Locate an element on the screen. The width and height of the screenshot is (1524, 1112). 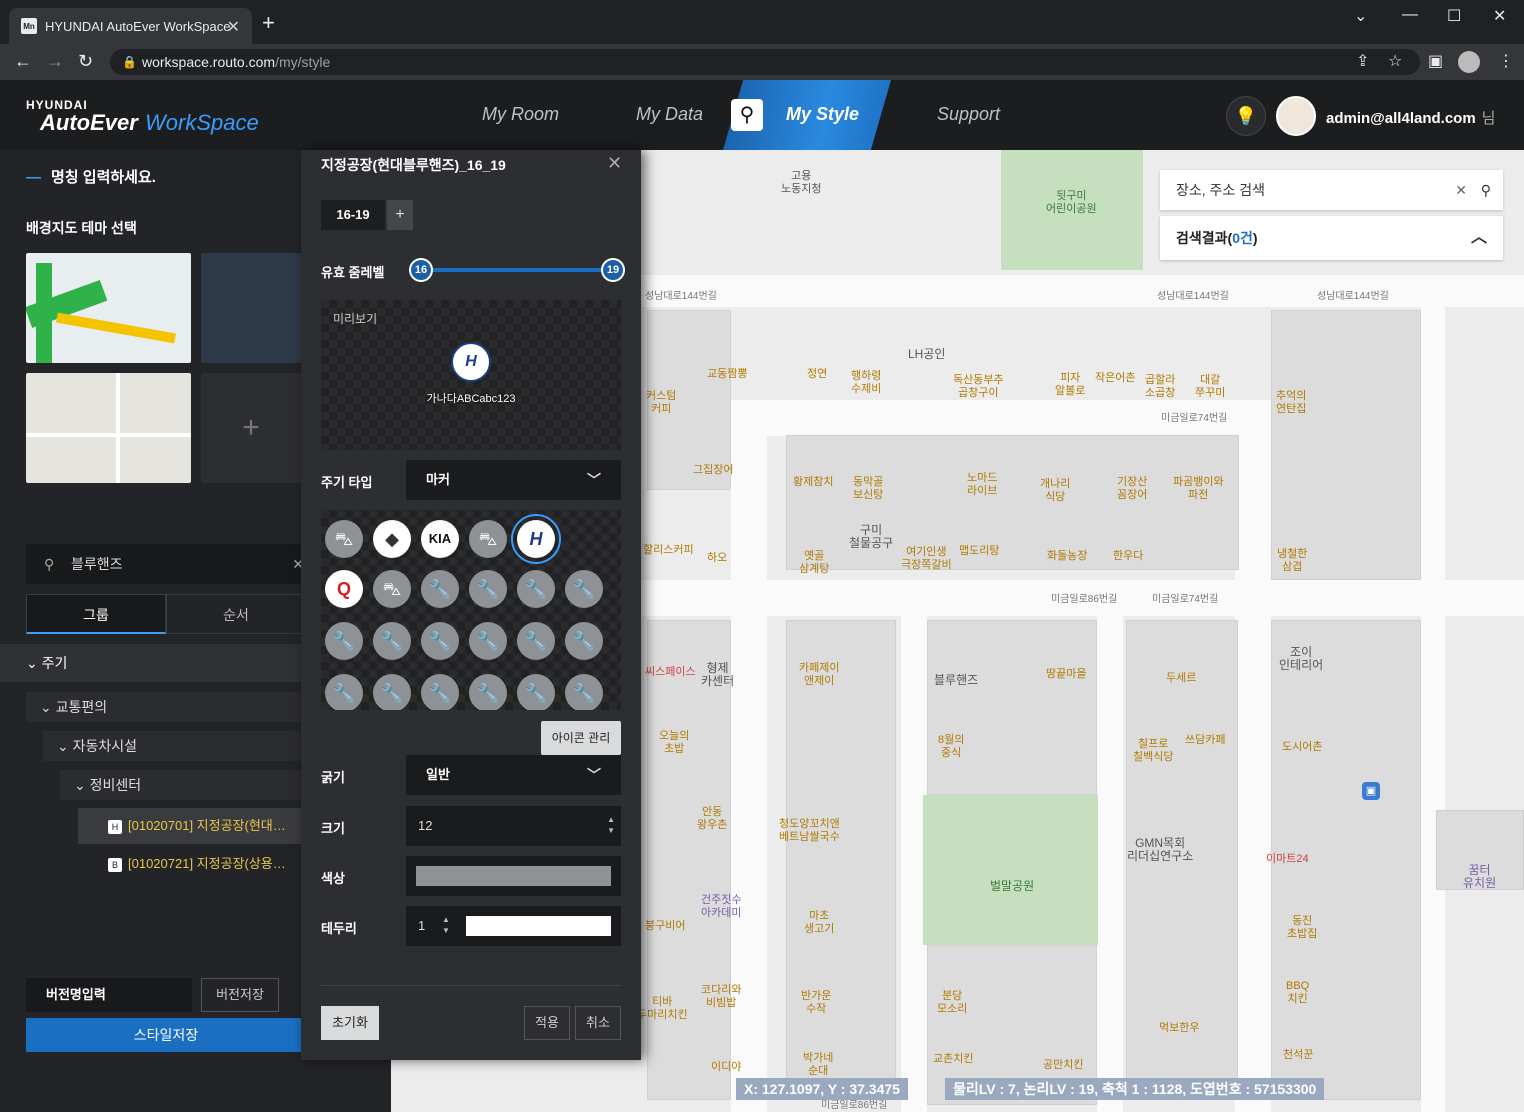
address-bar: 🔒 workspace.routo.com/my/style is located at coordinates (765, 62).